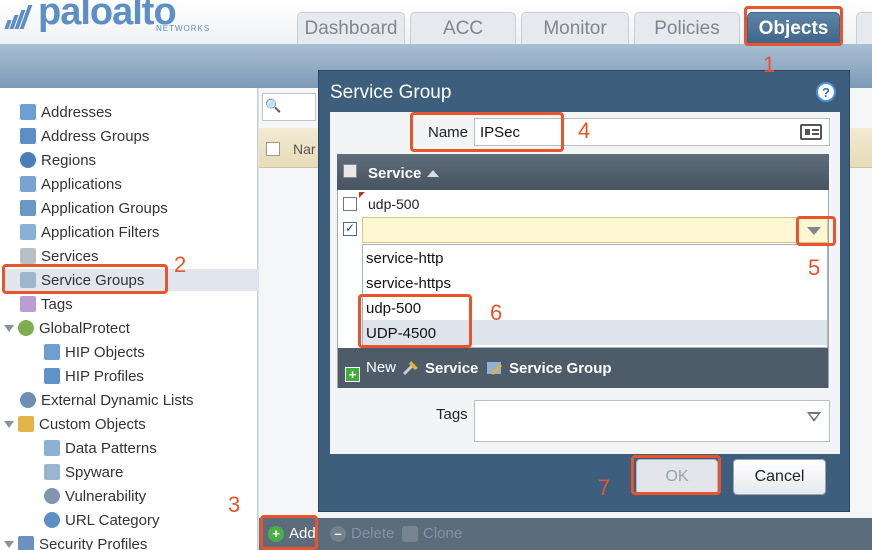  What do you see at coordinates (352, 374) in the screenshot?
I see `add-row-icon: +` at bounding box center [352, 374].